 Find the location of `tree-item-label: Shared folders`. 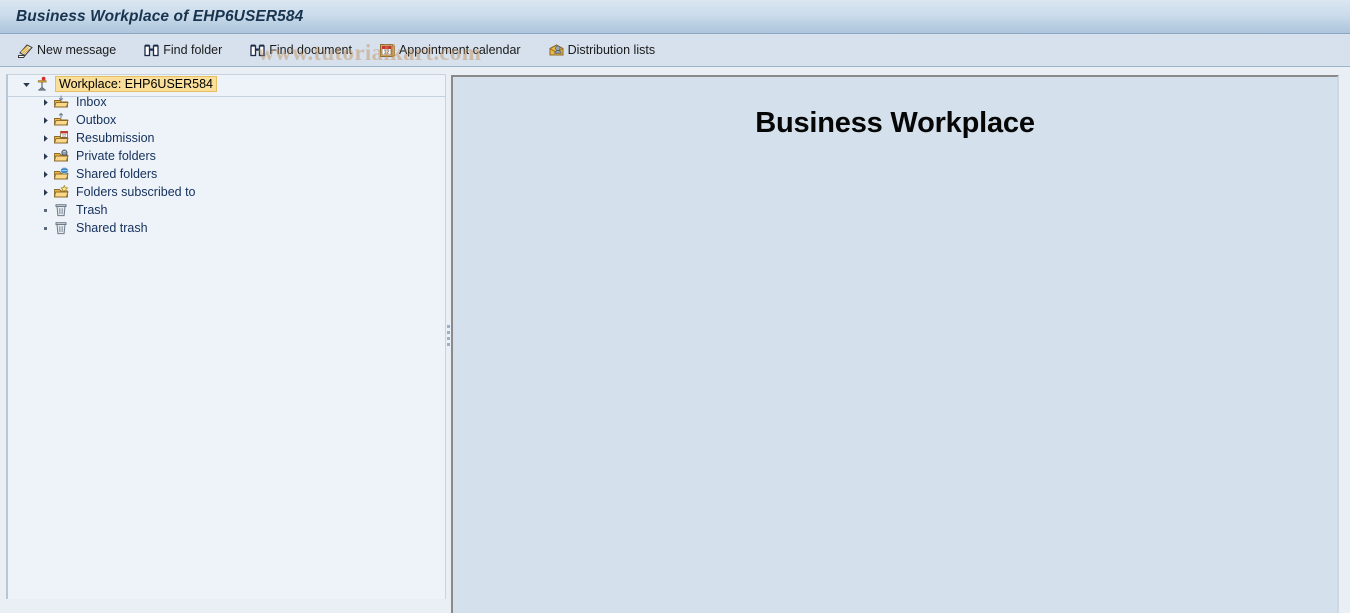

tree-item-label: Shared folders is located at coordinates (117, 174).